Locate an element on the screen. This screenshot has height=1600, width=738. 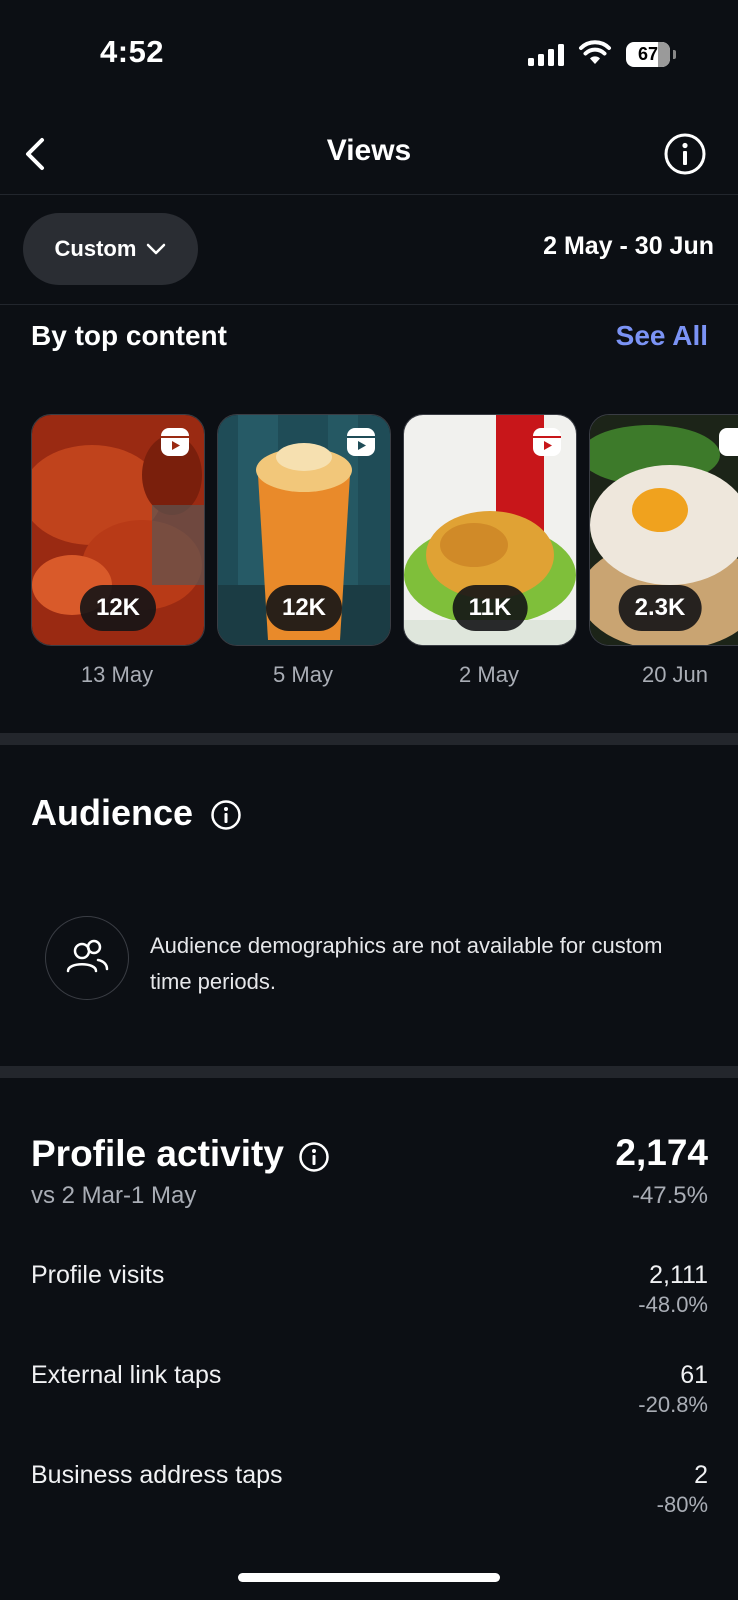
metric-change: -80% is located at coordinates (682, 1504).